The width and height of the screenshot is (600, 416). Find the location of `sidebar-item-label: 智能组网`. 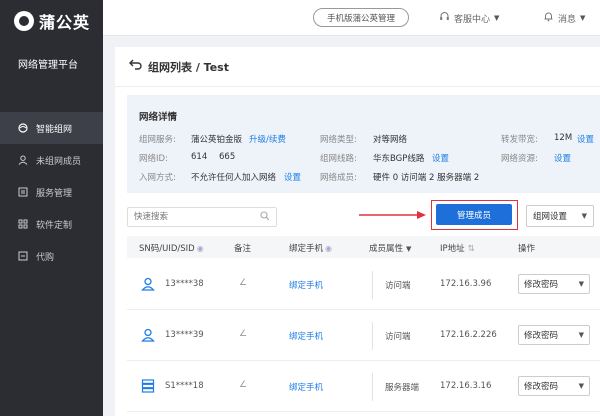

sidebar-item-label: 智能组网 is located at coordinates (54, 129).